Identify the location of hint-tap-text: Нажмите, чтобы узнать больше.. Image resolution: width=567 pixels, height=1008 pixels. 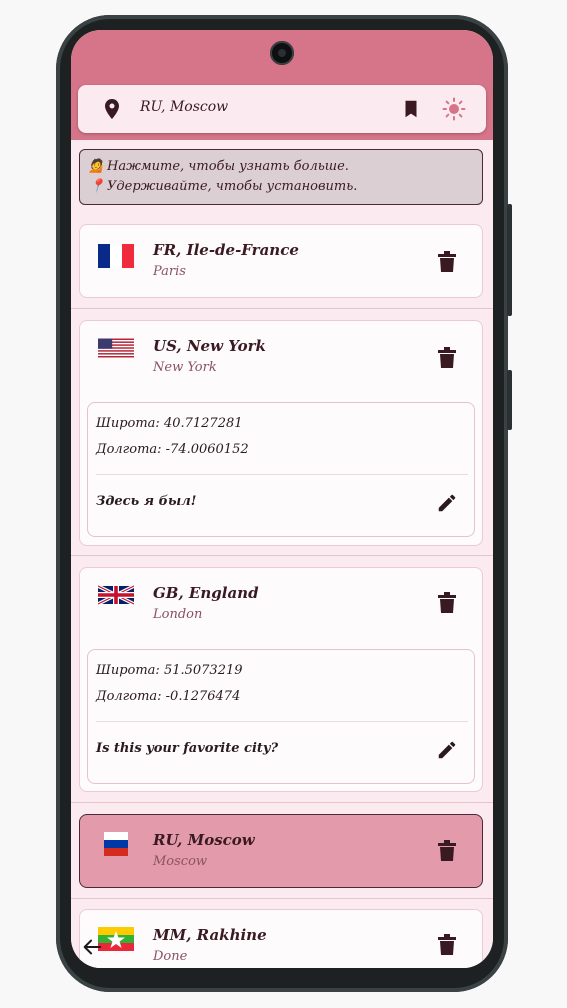
(228, 166).